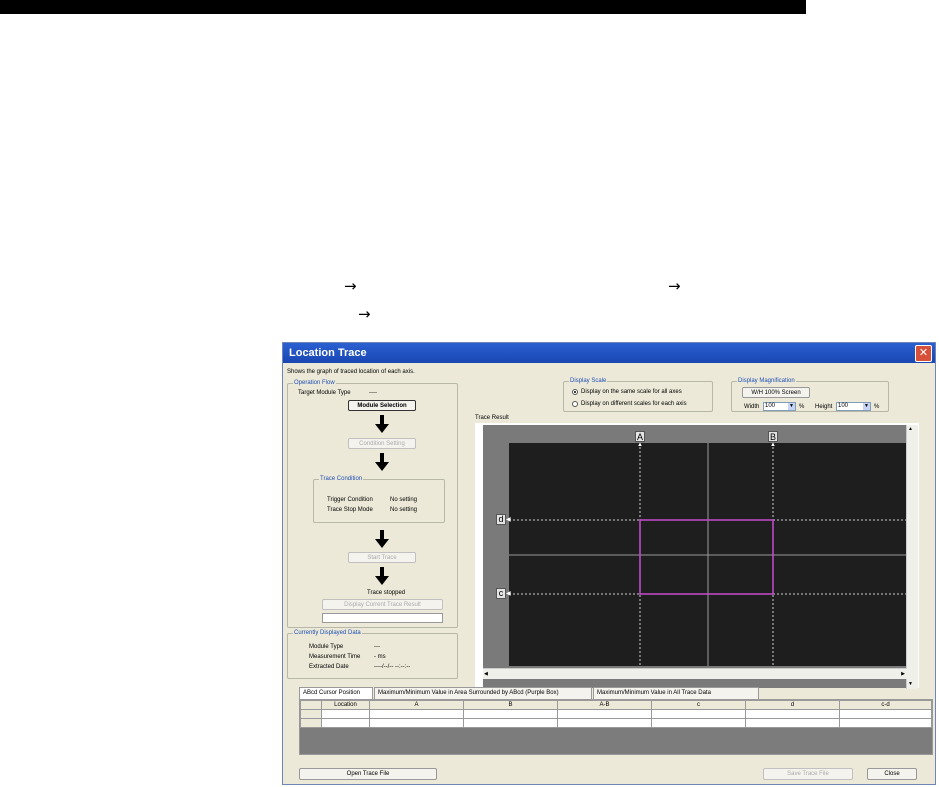  Describe the element at coordinates (329, 667) in the screenshot. I see `extracted-date-label: Extracted Date` at that location.